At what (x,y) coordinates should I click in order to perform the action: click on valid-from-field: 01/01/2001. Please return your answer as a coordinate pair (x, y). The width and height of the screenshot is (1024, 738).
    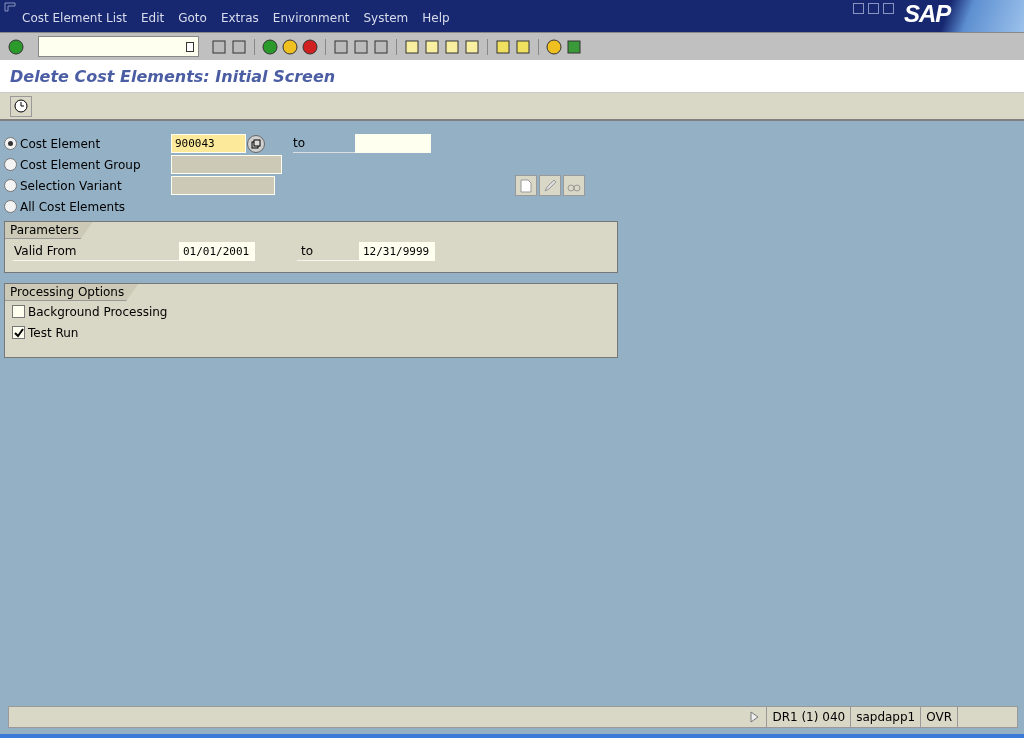
    Looking at the image, I should click on (217, 251).